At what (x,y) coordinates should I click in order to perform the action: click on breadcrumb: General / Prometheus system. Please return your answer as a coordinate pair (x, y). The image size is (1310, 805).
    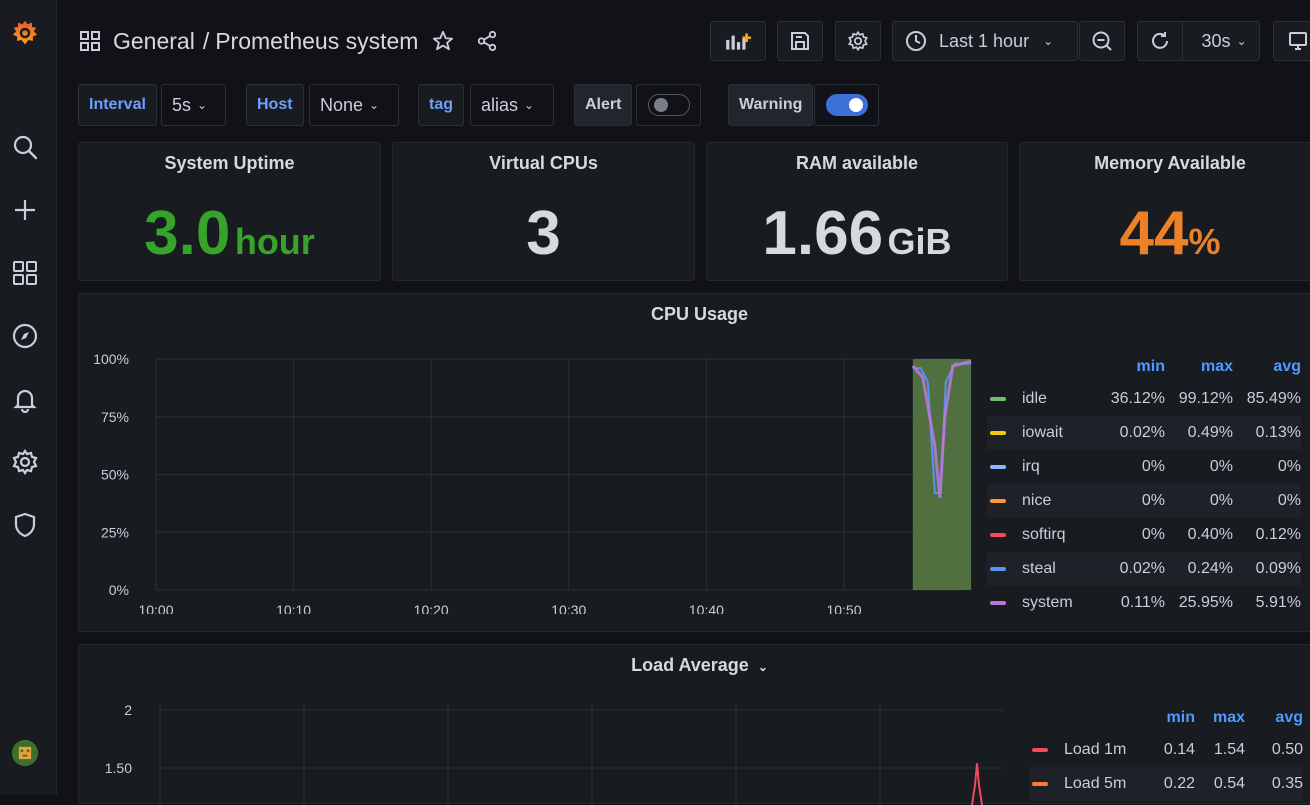
    Looking at the image, I should click on (288, 41).